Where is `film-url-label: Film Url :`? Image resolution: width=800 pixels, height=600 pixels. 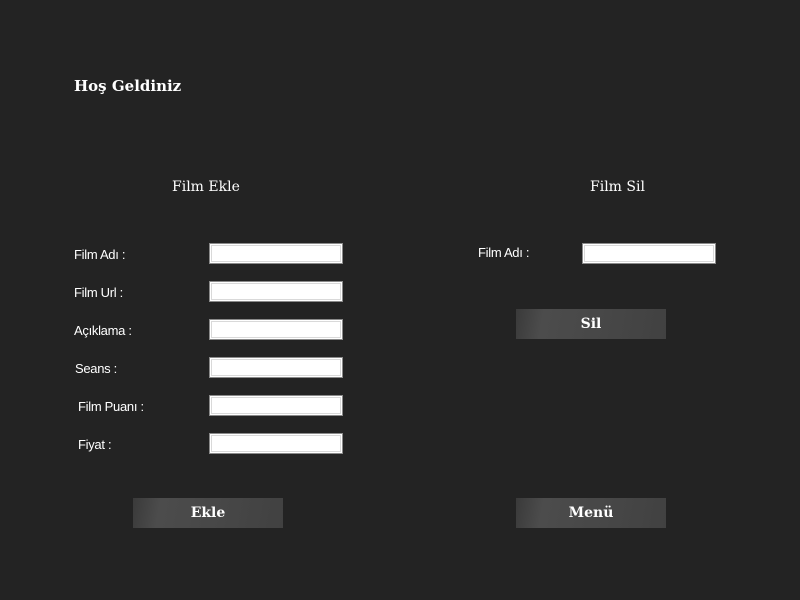 film-url-label: Film Url : is located at coordinates (98, 292).